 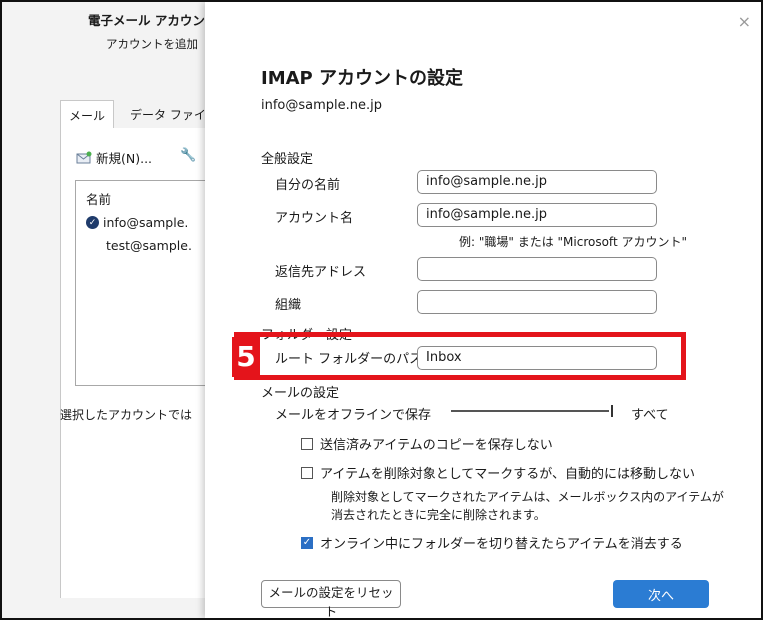 What do you see at coordinates (537, 302) in the screenshot?
I see `organization-field` at bounding box center [537, 302].